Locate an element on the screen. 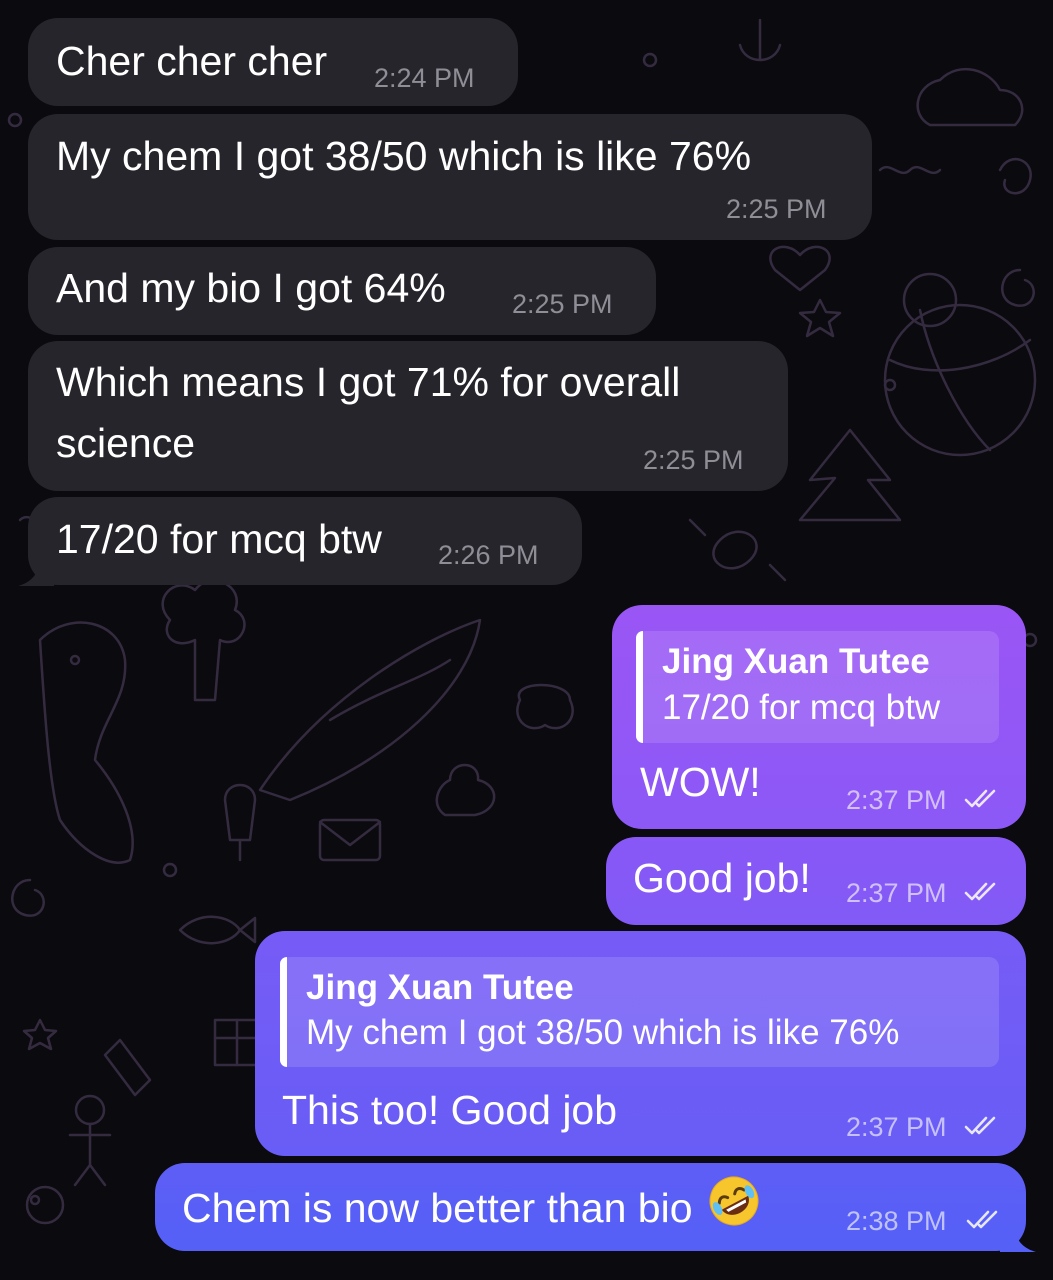  message-bubble-outgoing: Chem is now better than bio 2:38 PM is located at coordinates (590, 1207).